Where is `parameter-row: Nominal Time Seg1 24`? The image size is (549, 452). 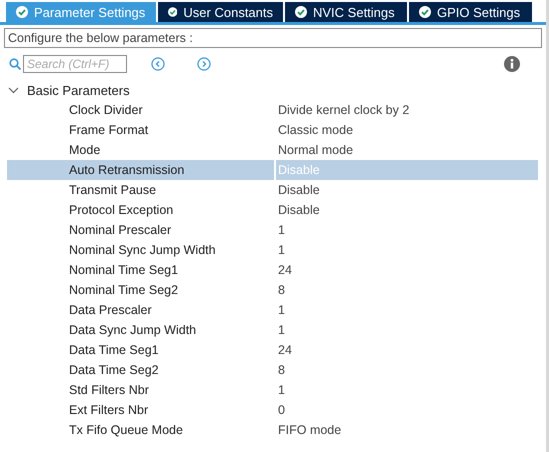 parameter-row: Nominal Time Seg1 24 is located at coordinates (272, 270).